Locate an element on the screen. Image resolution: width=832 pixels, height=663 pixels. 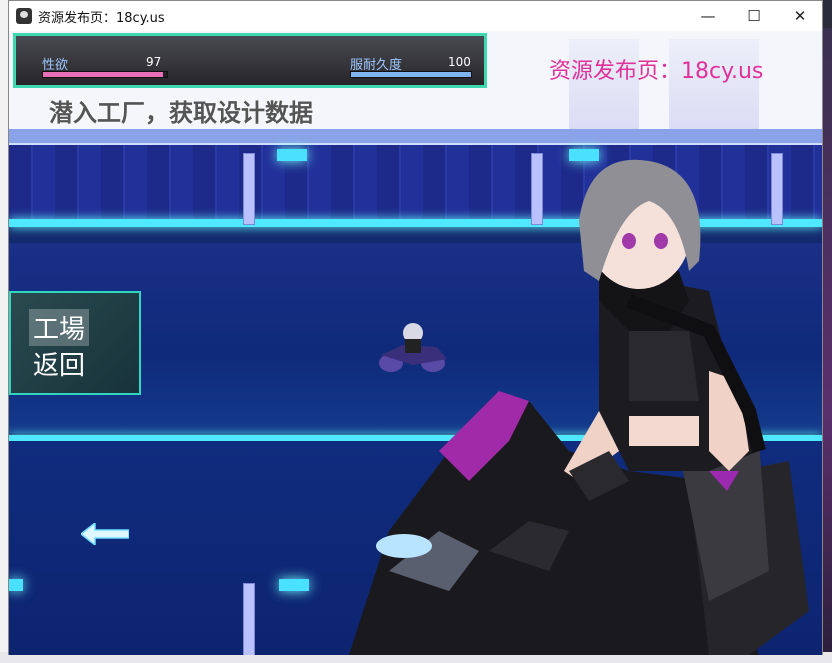
durability-bar is located at coordinates (411, 74).